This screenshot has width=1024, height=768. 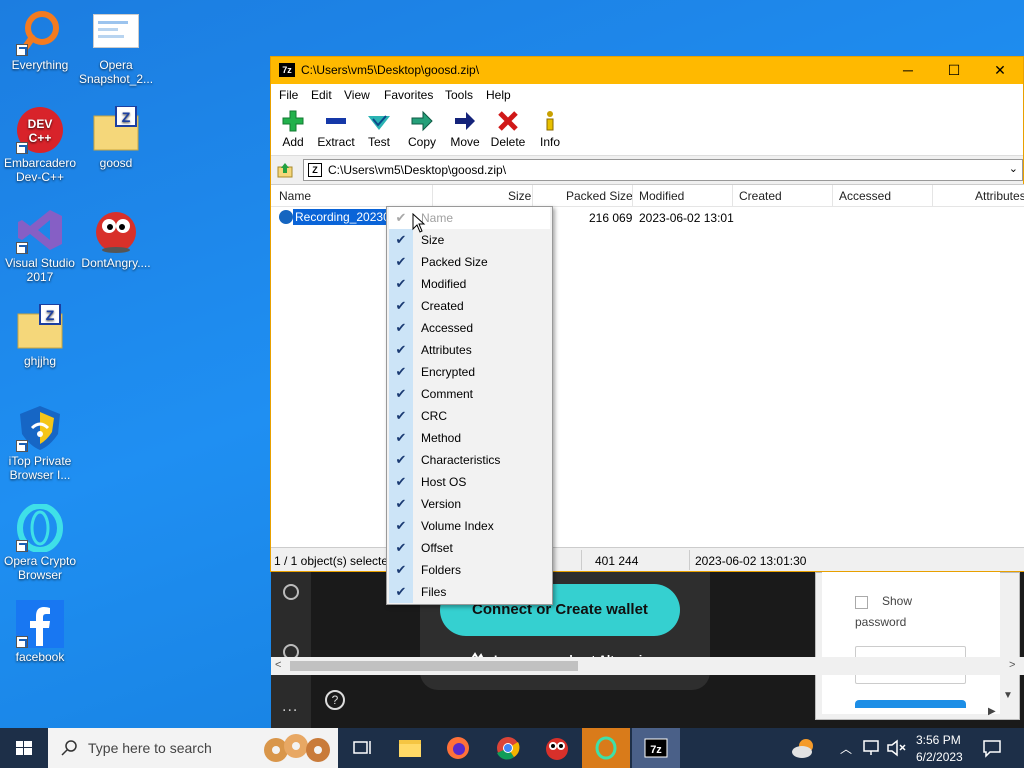 What do you see at coordinates (865, 196) in the screenshot?
I see `column-accessed: Accessed` at bounding box center [865, 196].